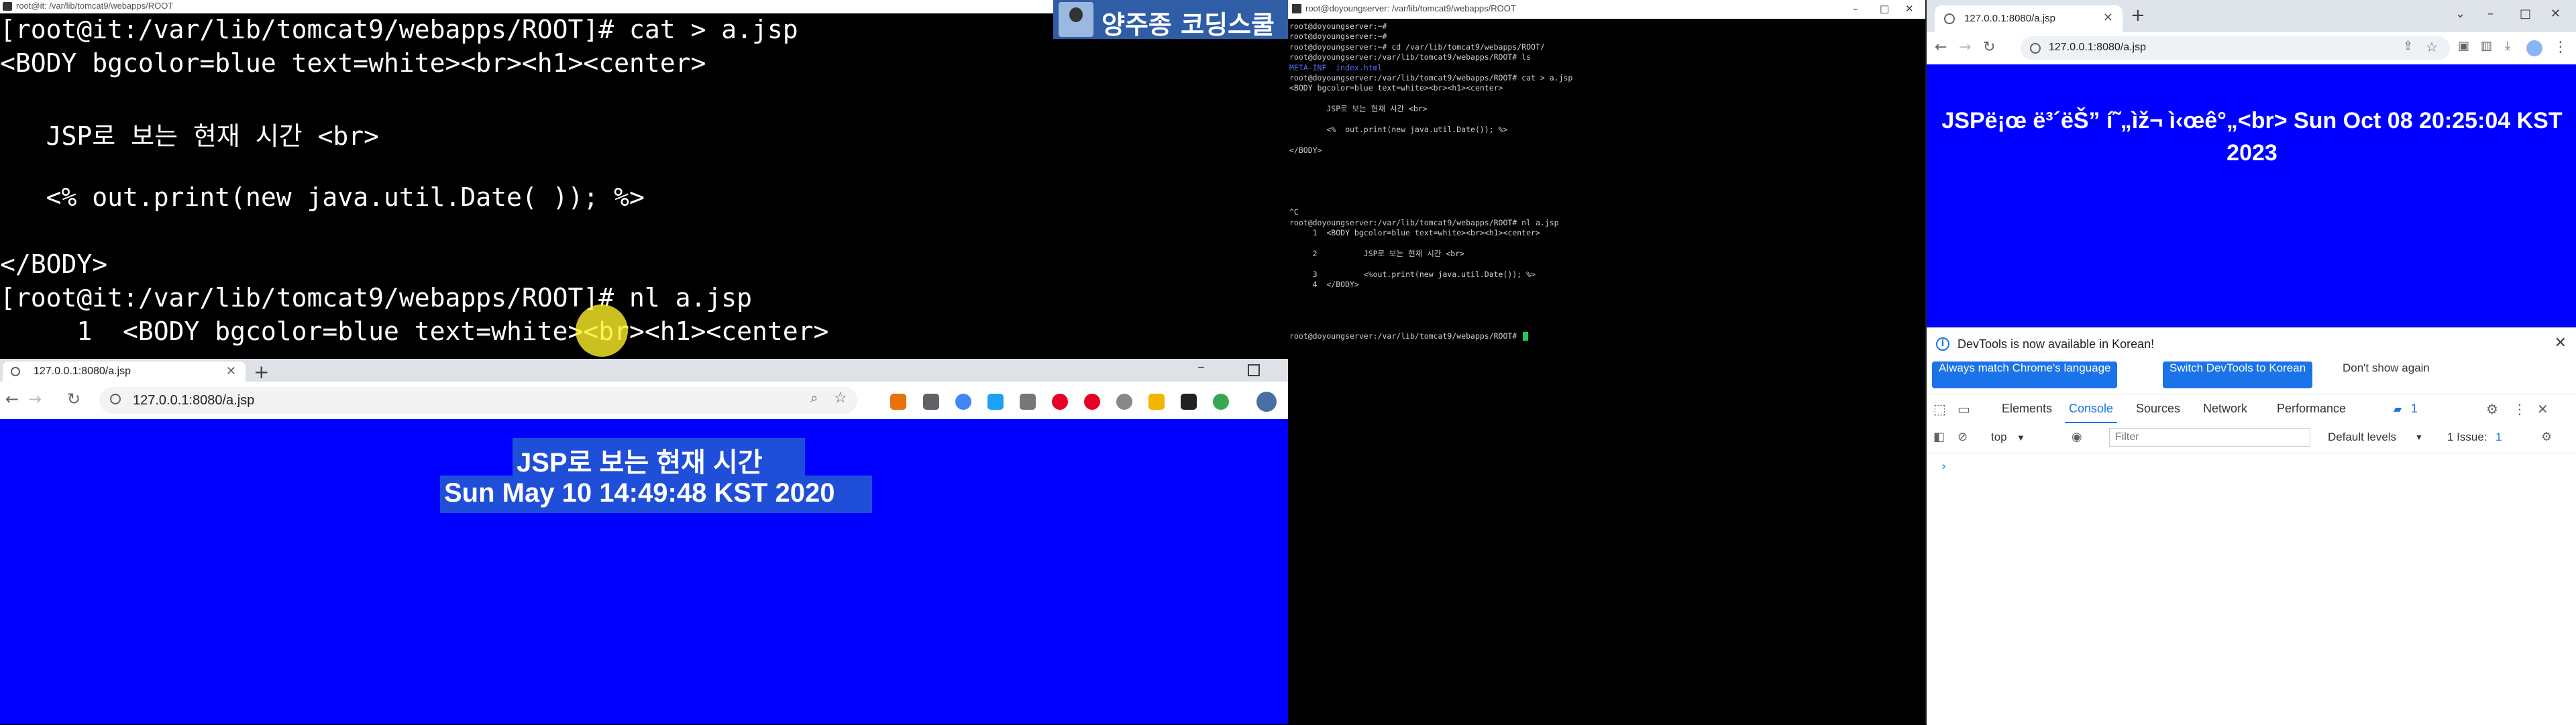  I want to click on globe-icon, so click(15, 371).